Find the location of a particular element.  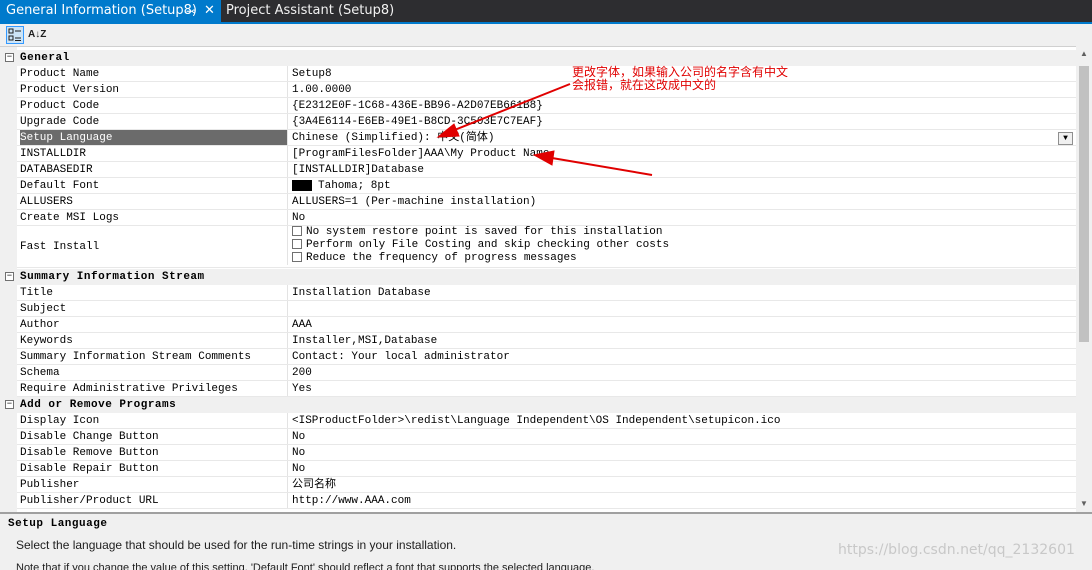

annotation-arrows is located at coordinates (544, 129).